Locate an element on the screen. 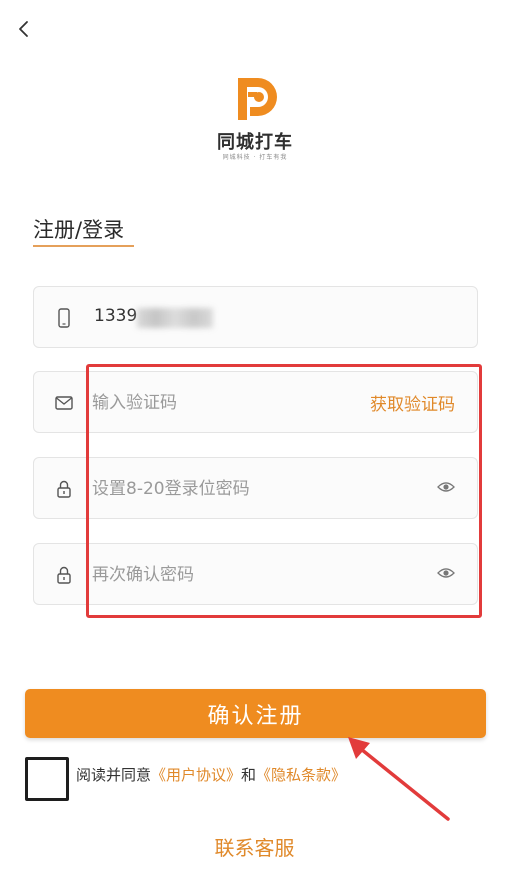 The width and height of the screenshot is (509, 886). confirm-password-input is located at coordinates (242, 575).